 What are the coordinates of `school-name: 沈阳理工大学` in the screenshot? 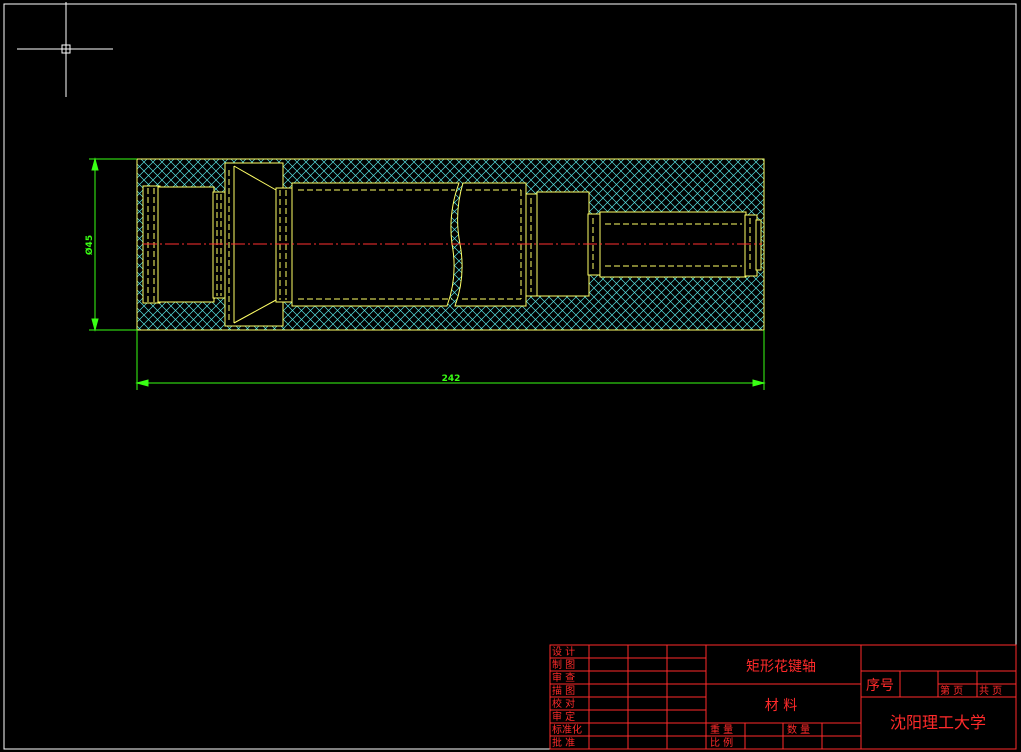 It's located at (938, 722).